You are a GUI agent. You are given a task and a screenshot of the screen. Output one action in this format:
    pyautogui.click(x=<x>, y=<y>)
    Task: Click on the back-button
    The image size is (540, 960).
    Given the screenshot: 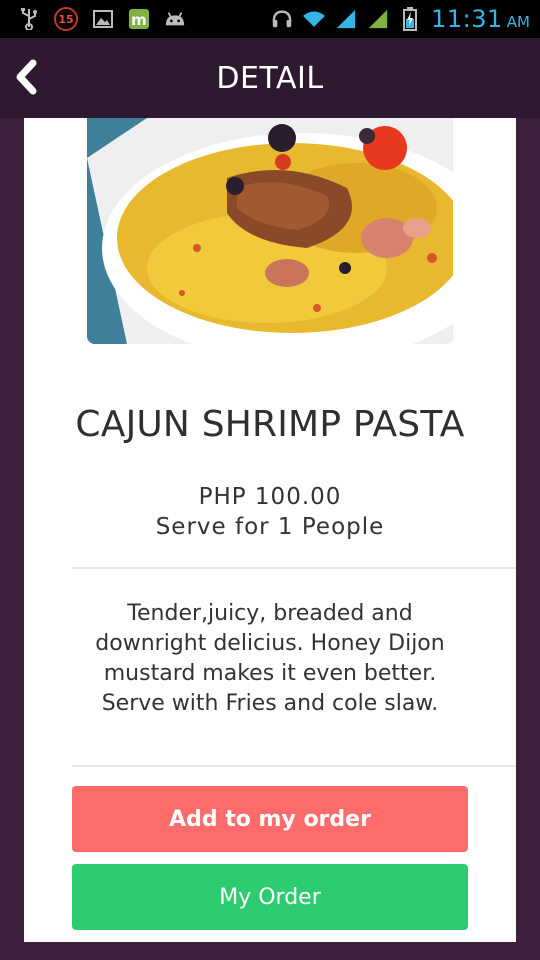 What is the action you would take?
    pyautogui.click(x=26, y=77)
    